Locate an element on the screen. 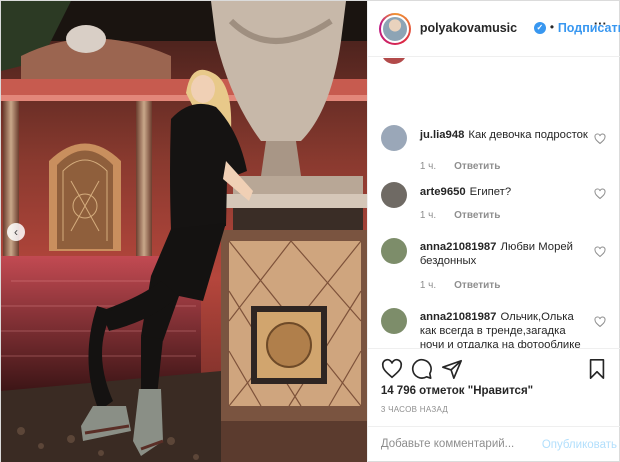 This screenshot has width=620, height=462. previous-comment-avatar is located at coordinates (393, 61).